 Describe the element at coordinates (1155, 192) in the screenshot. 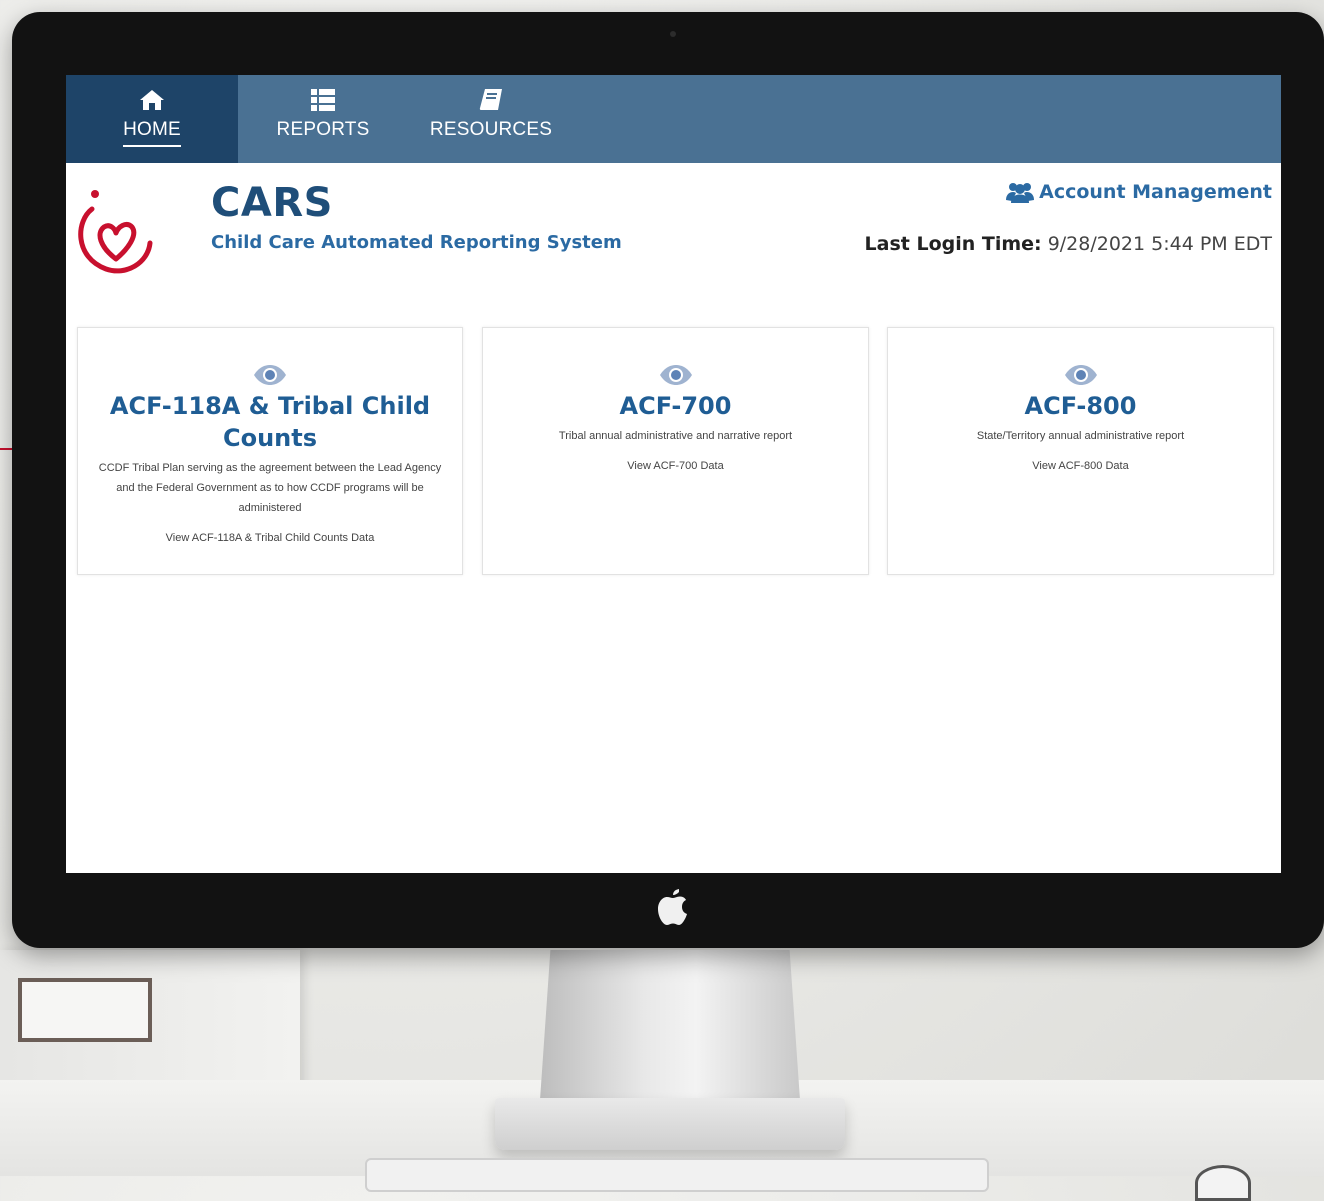

I see `account-management-label: Account Management` at that location.